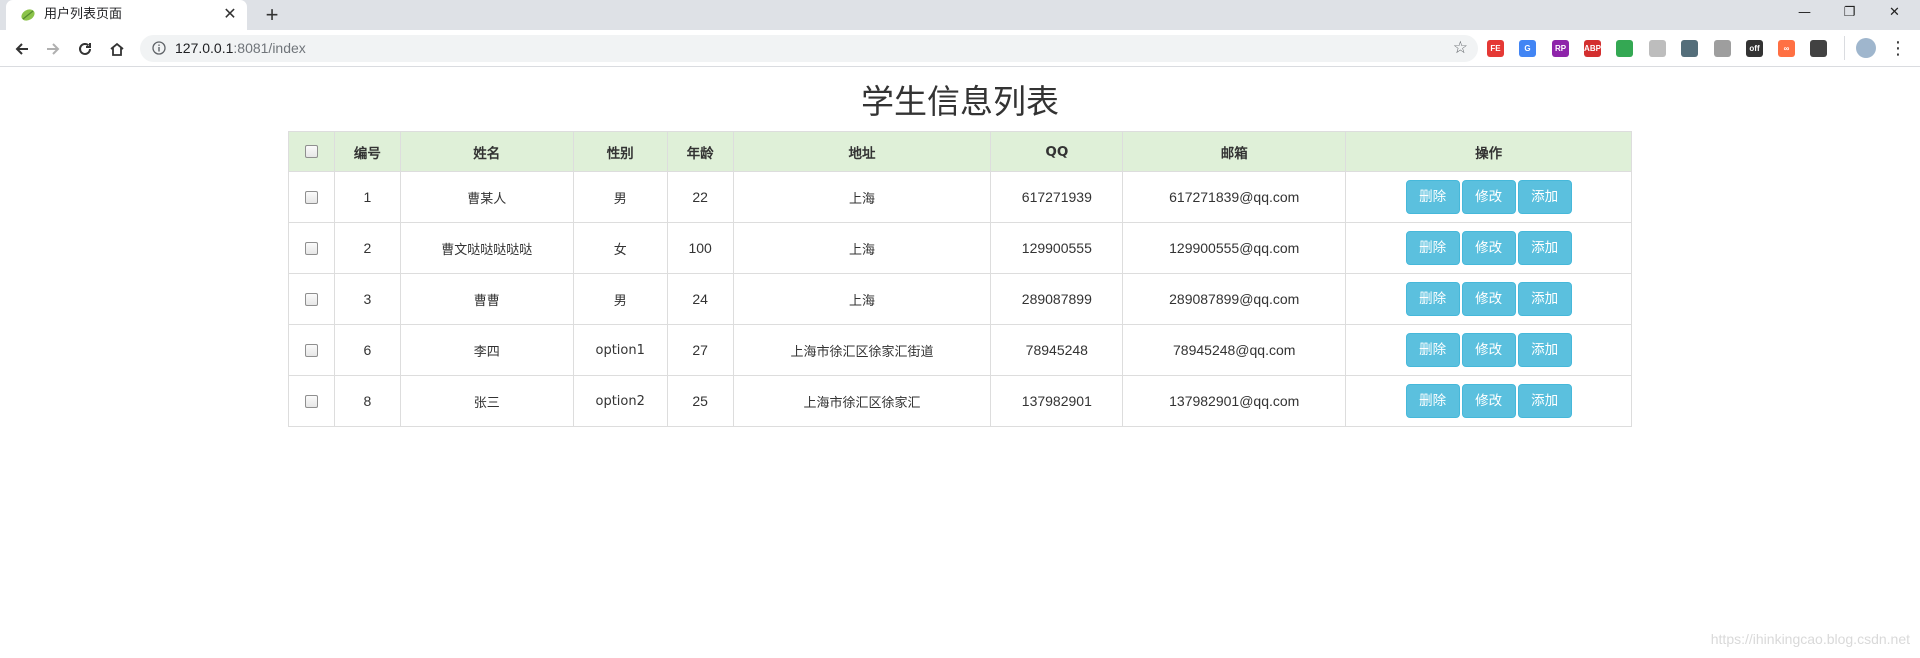 This screenshot has height=658, width=1920. I want to click on translate-label: G, so click(1527, 48).